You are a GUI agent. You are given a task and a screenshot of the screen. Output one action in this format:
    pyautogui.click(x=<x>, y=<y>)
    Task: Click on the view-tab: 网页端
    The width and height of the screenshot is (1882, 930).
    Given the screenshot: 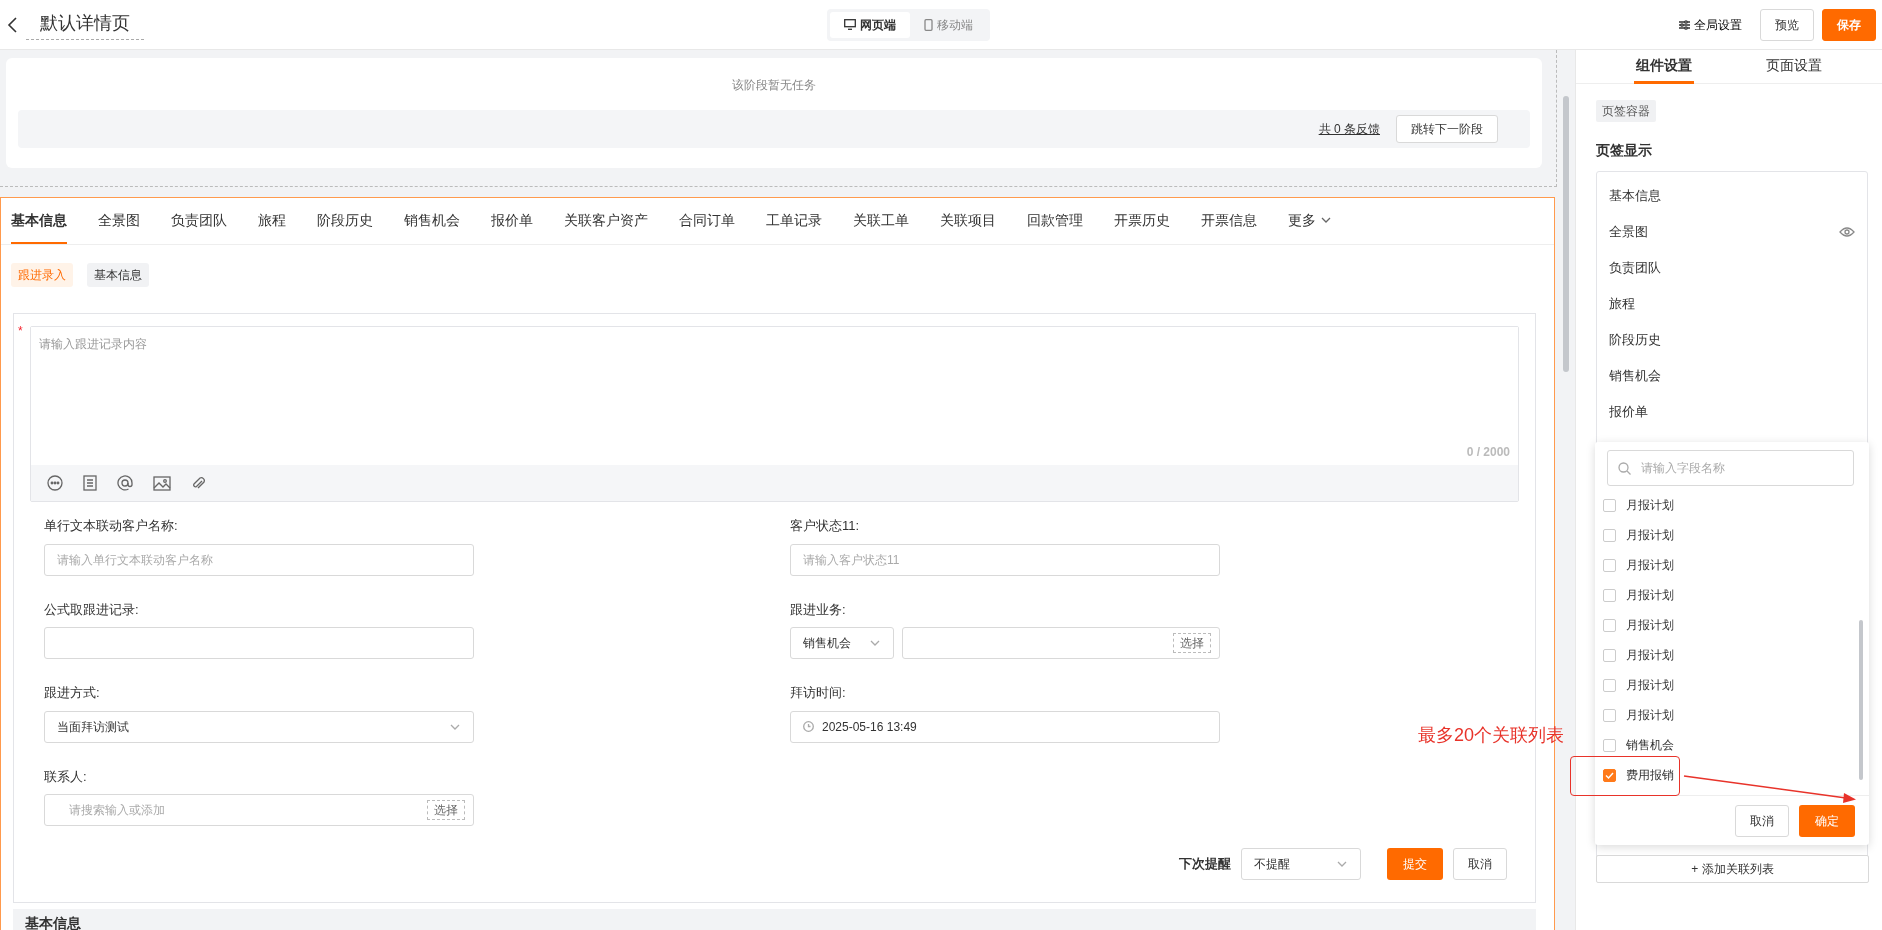 What is the action you would take?
    pyautogui.click(x=870, y=24)
    